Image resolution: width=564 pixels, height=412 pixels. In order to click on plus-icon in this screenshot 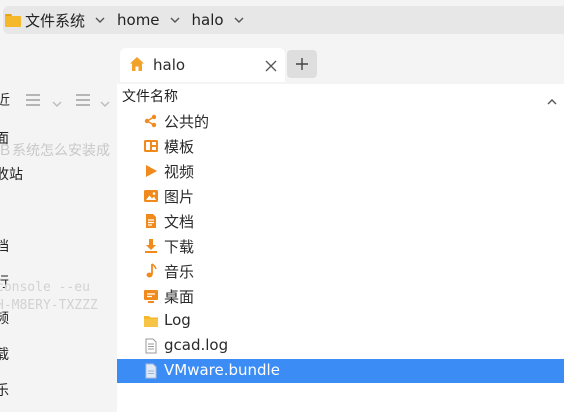, I will do `click(302, 64)`.